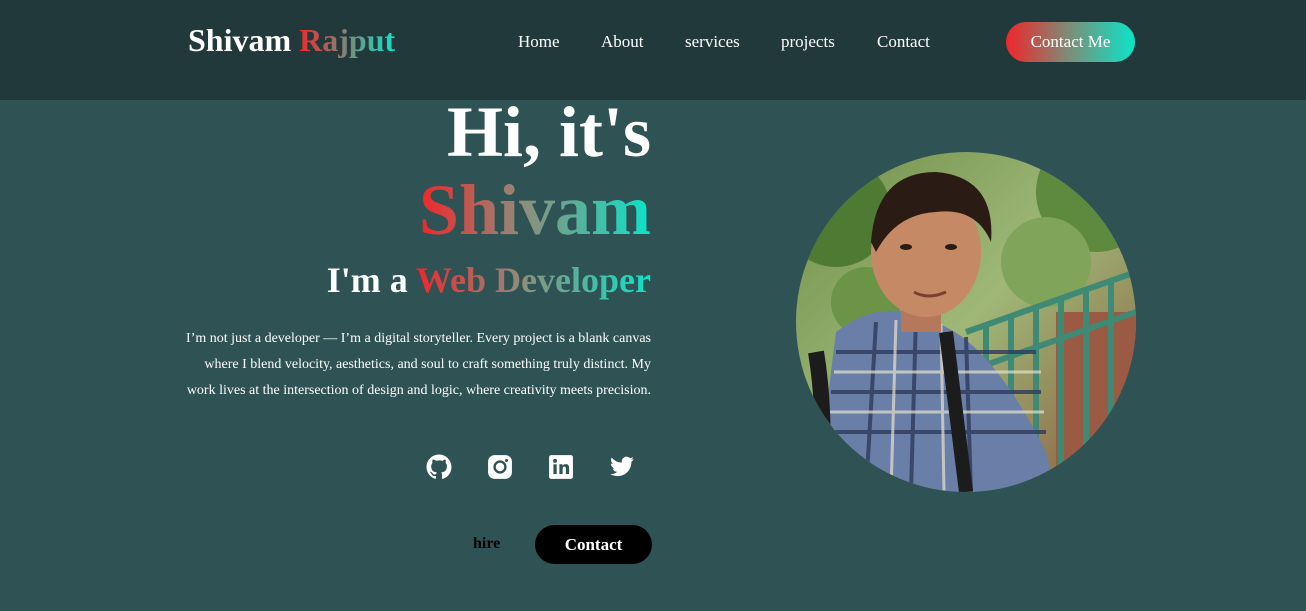 The height and width of the screenshot is (611, 1306). Describe the element at coordinates (439, 467) in the screenshot. I see `github-icon` at that location.